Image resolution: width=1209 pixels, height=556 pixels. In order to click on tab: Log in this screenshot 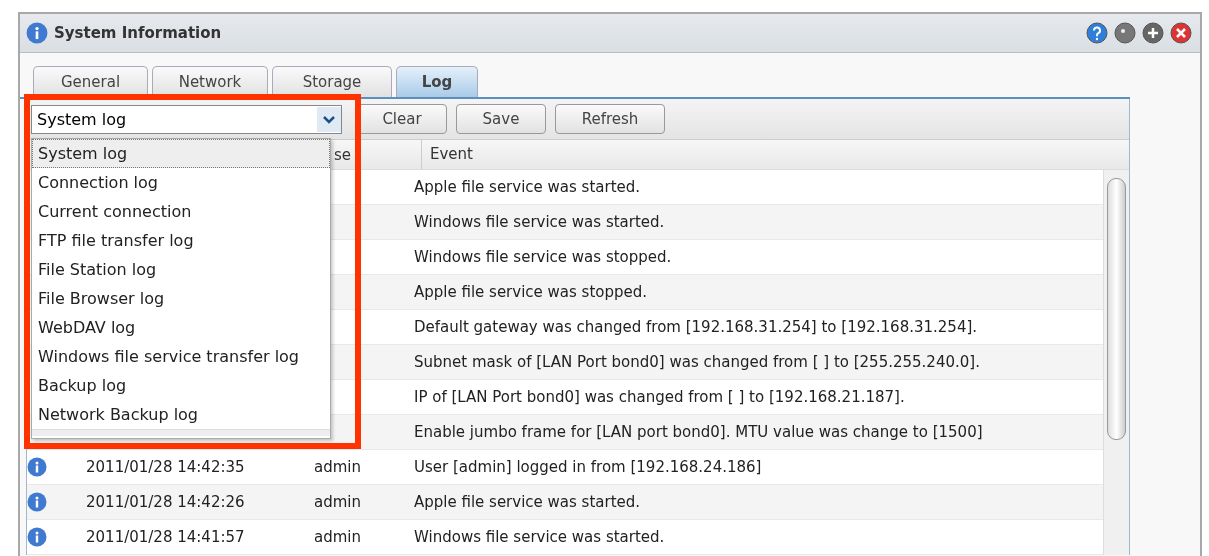, I will do `click(437, 81)`.